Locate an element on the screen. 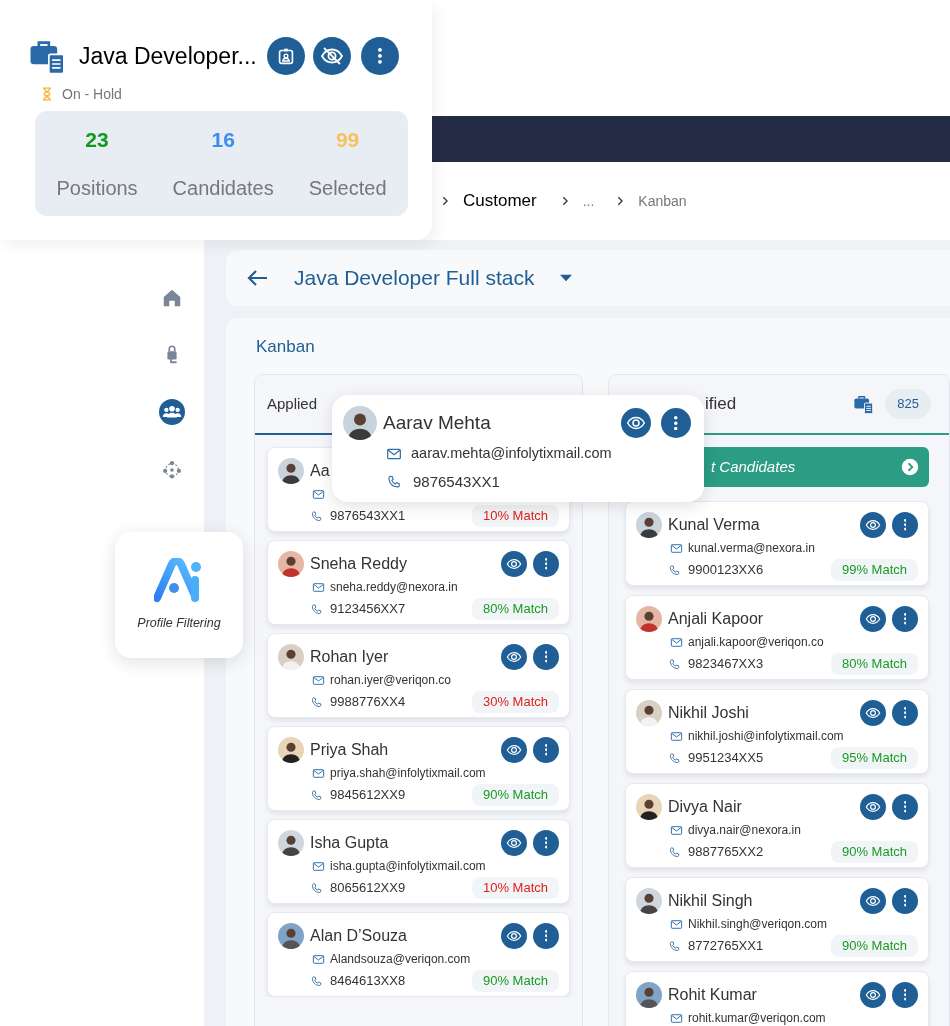 Image resolution: width=950 pixels, height=1026 pixels. candidate-email: rohit.kumar@veriqon.com is located at coordinates (757, 1018).